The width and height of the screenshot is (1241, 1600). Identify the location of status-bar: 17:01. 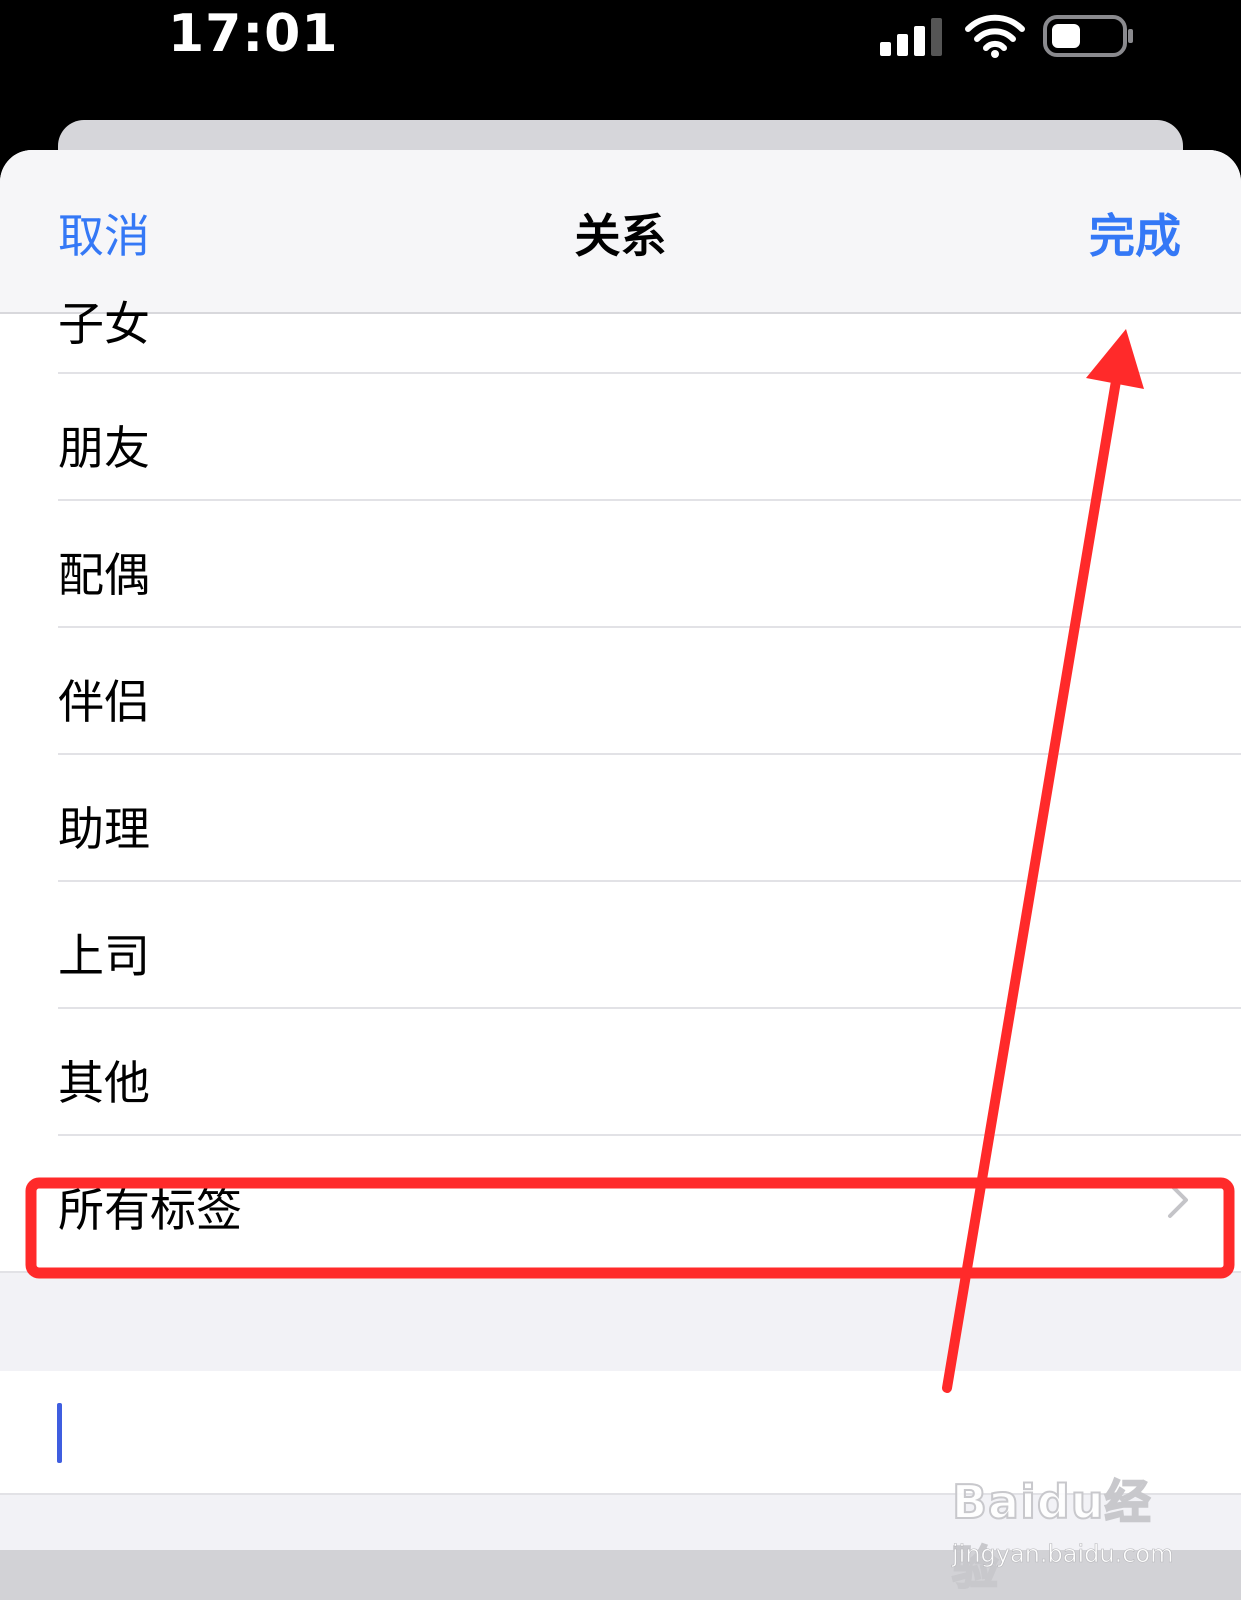
(620, 60).